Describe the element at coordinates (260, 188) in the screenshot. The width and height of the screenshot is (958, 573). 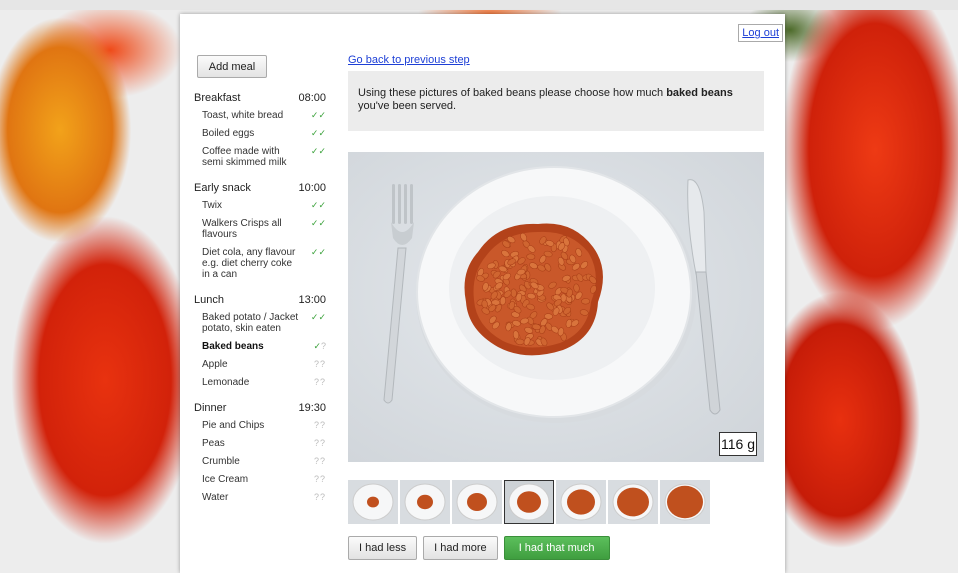
I see `meal-header: Early snack 10:00` at that location.